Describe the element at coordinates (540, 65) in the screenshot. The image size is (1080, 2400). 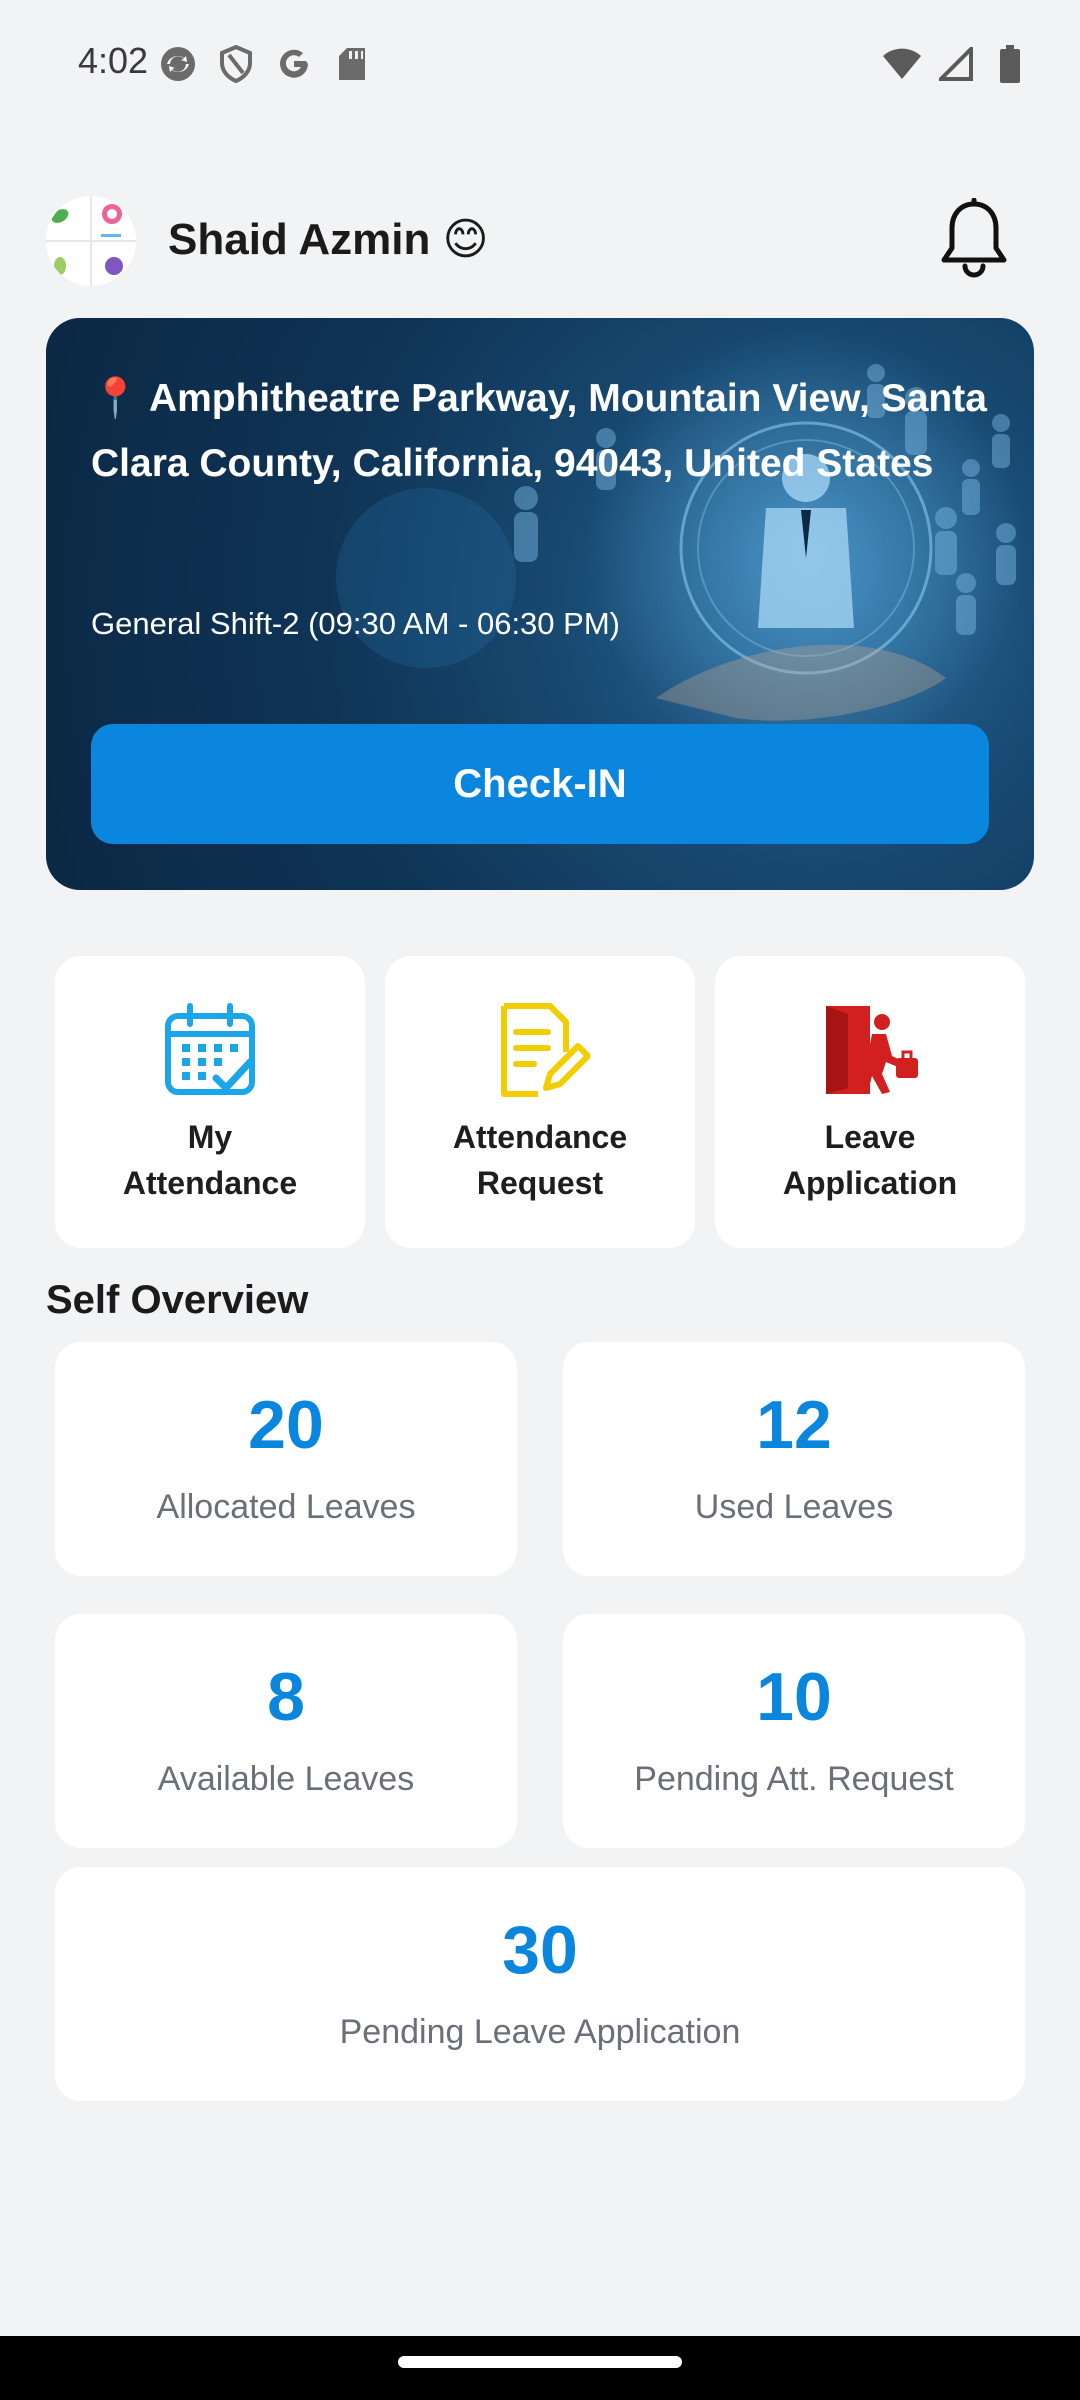
I see `status-bar: 4:02` at that location.